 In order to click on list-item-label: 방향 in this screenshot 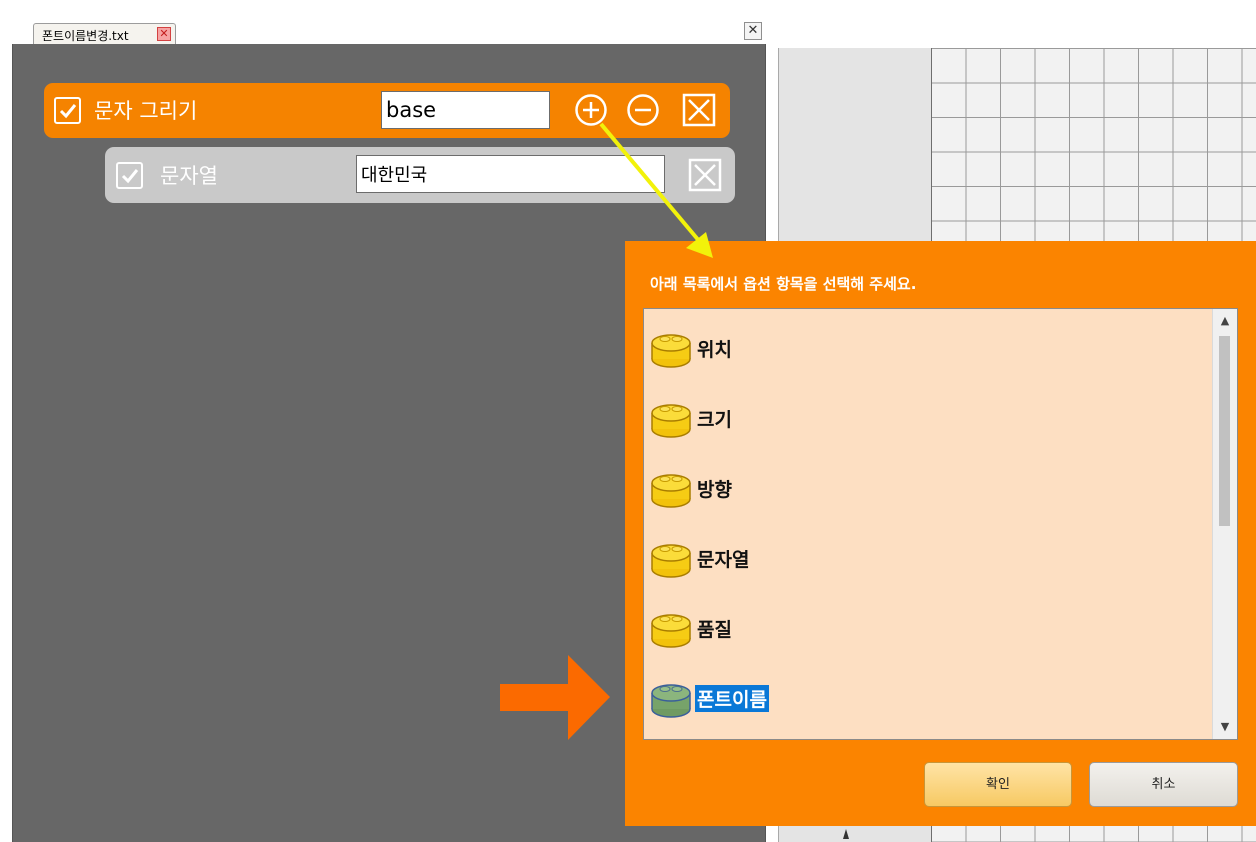, I will do `click(714, 490)`.